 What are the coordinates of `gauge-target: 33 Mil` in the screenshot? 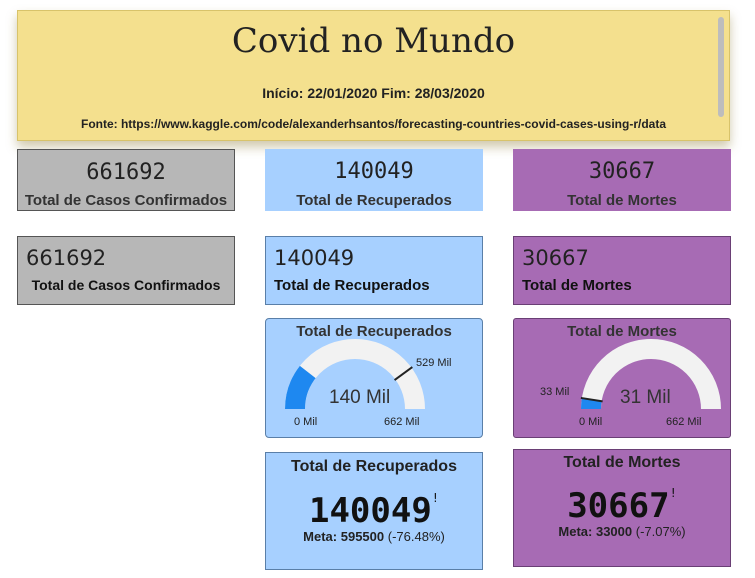 It's located at (555, 392).